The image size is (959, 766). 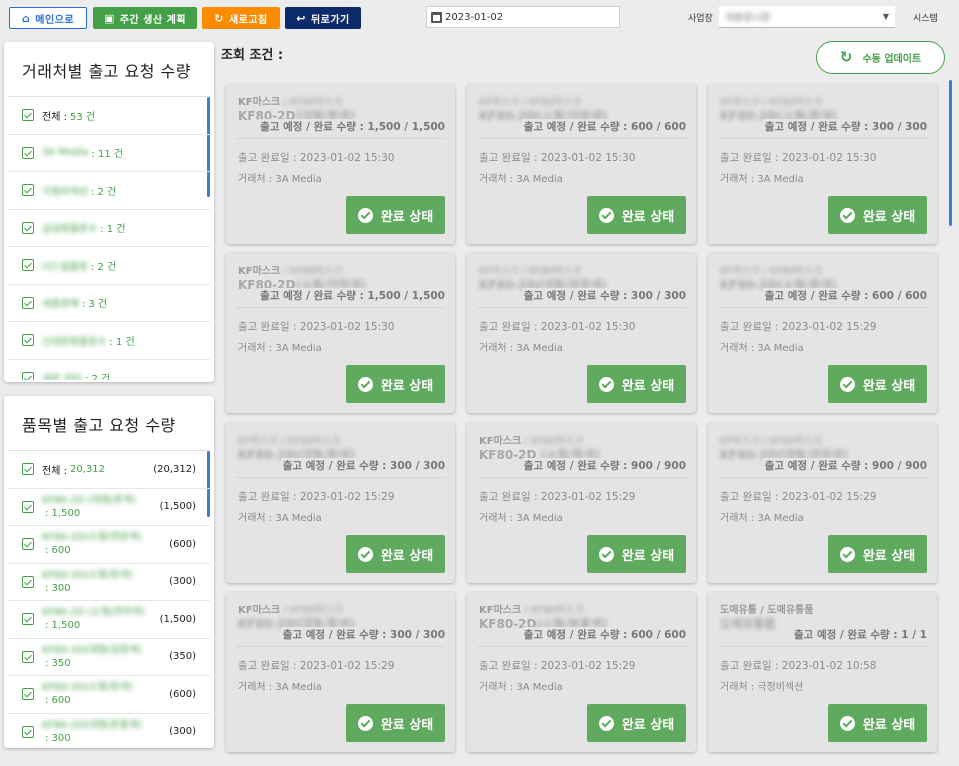 What do you see at coordinates (82, 117) in the screenshot?
I see `customer-count: 53 건` at bounding box center [82, 117].